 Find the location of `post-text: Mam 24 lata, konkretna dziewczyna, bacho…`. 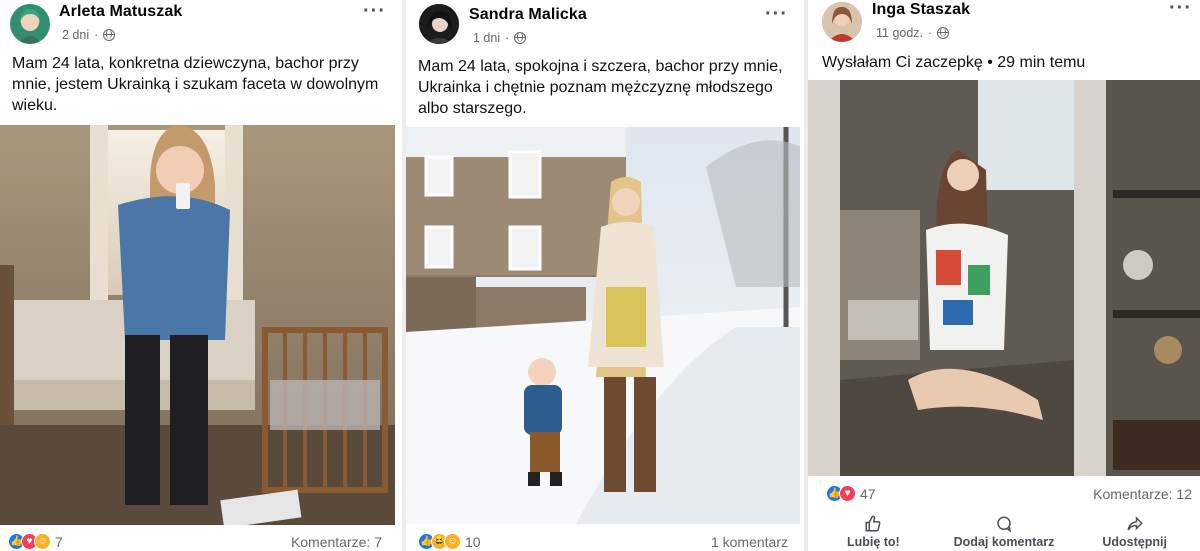

post-text: Mam 24 lata, konkretna dziewczyna, bacho… is located at coordinates (195, 84).